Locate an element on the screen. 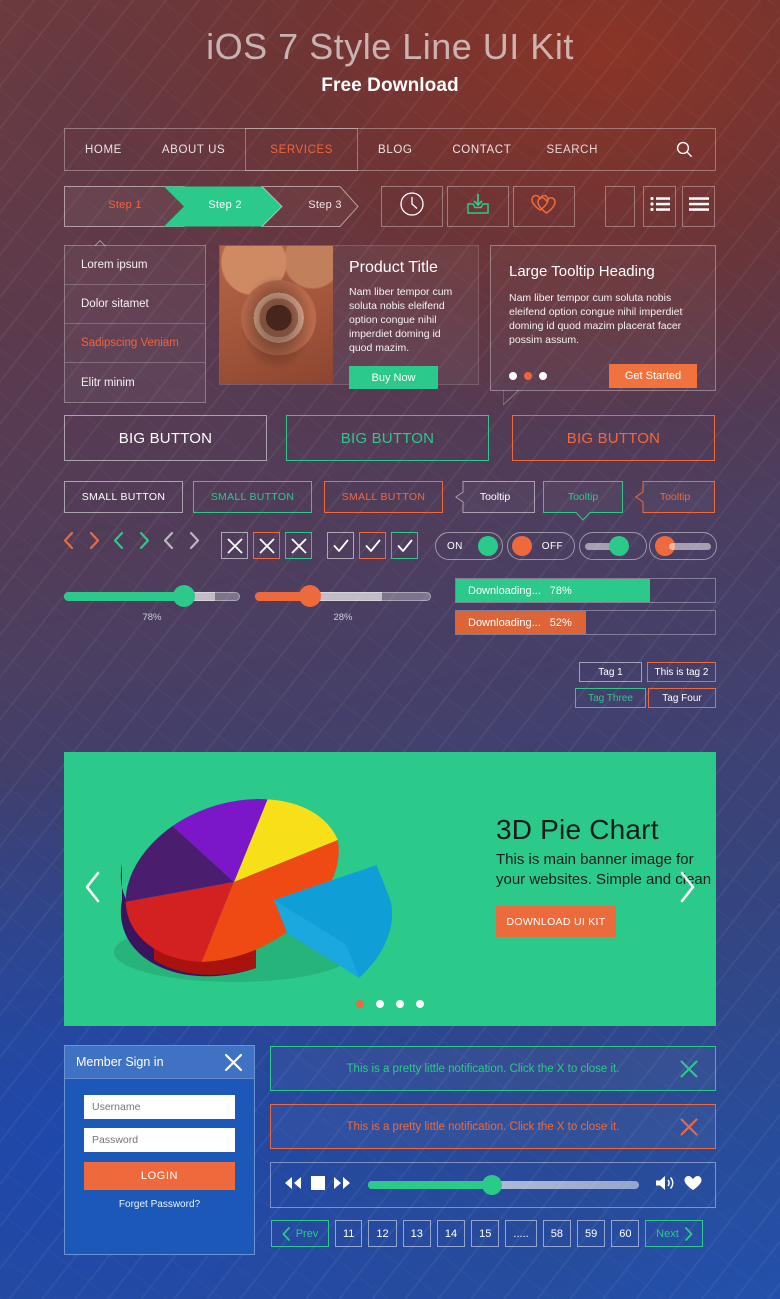  dropdown-item-lorem-ipsum: Lorem ipsum is located at coordinates (135, 265).